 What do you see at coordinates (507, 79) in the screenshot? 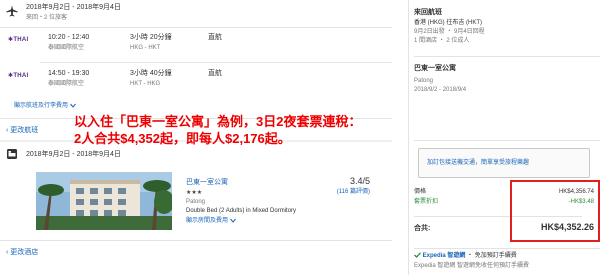
I see `hotel-summary: 巴東一室公寓 Patong 2018/9/2 - 2018/9/4` at bounding box center [507, 79].